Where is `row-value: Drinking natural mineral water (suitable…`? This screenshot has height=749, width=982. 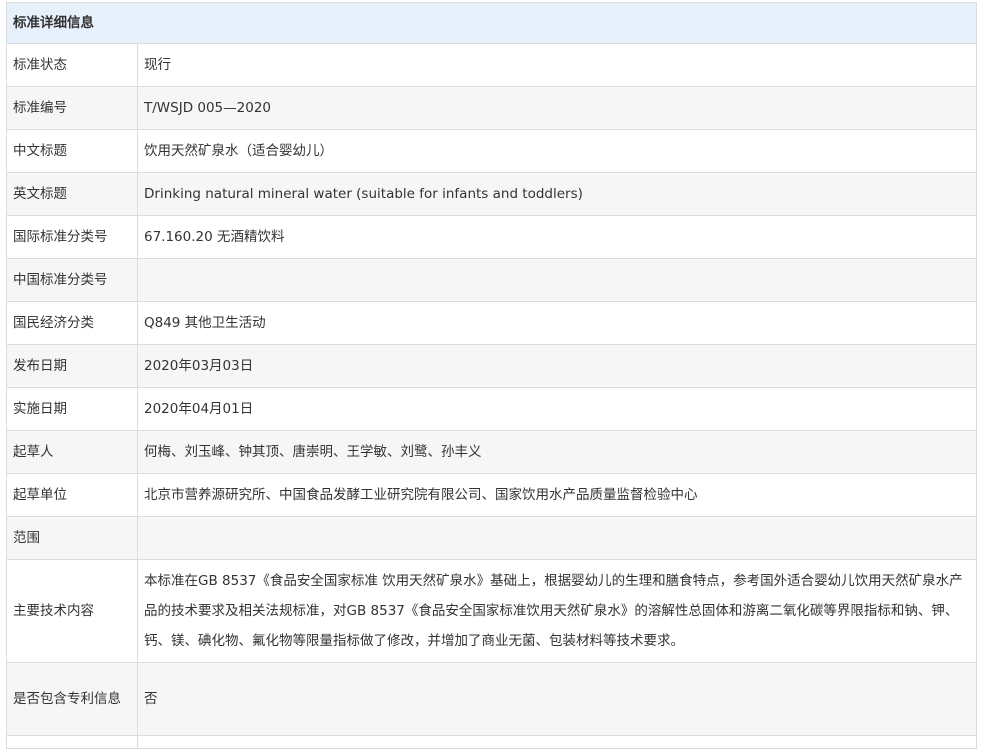
row-value: Drinking natural mineral water (suitable… is located at coordinates (557, 194).